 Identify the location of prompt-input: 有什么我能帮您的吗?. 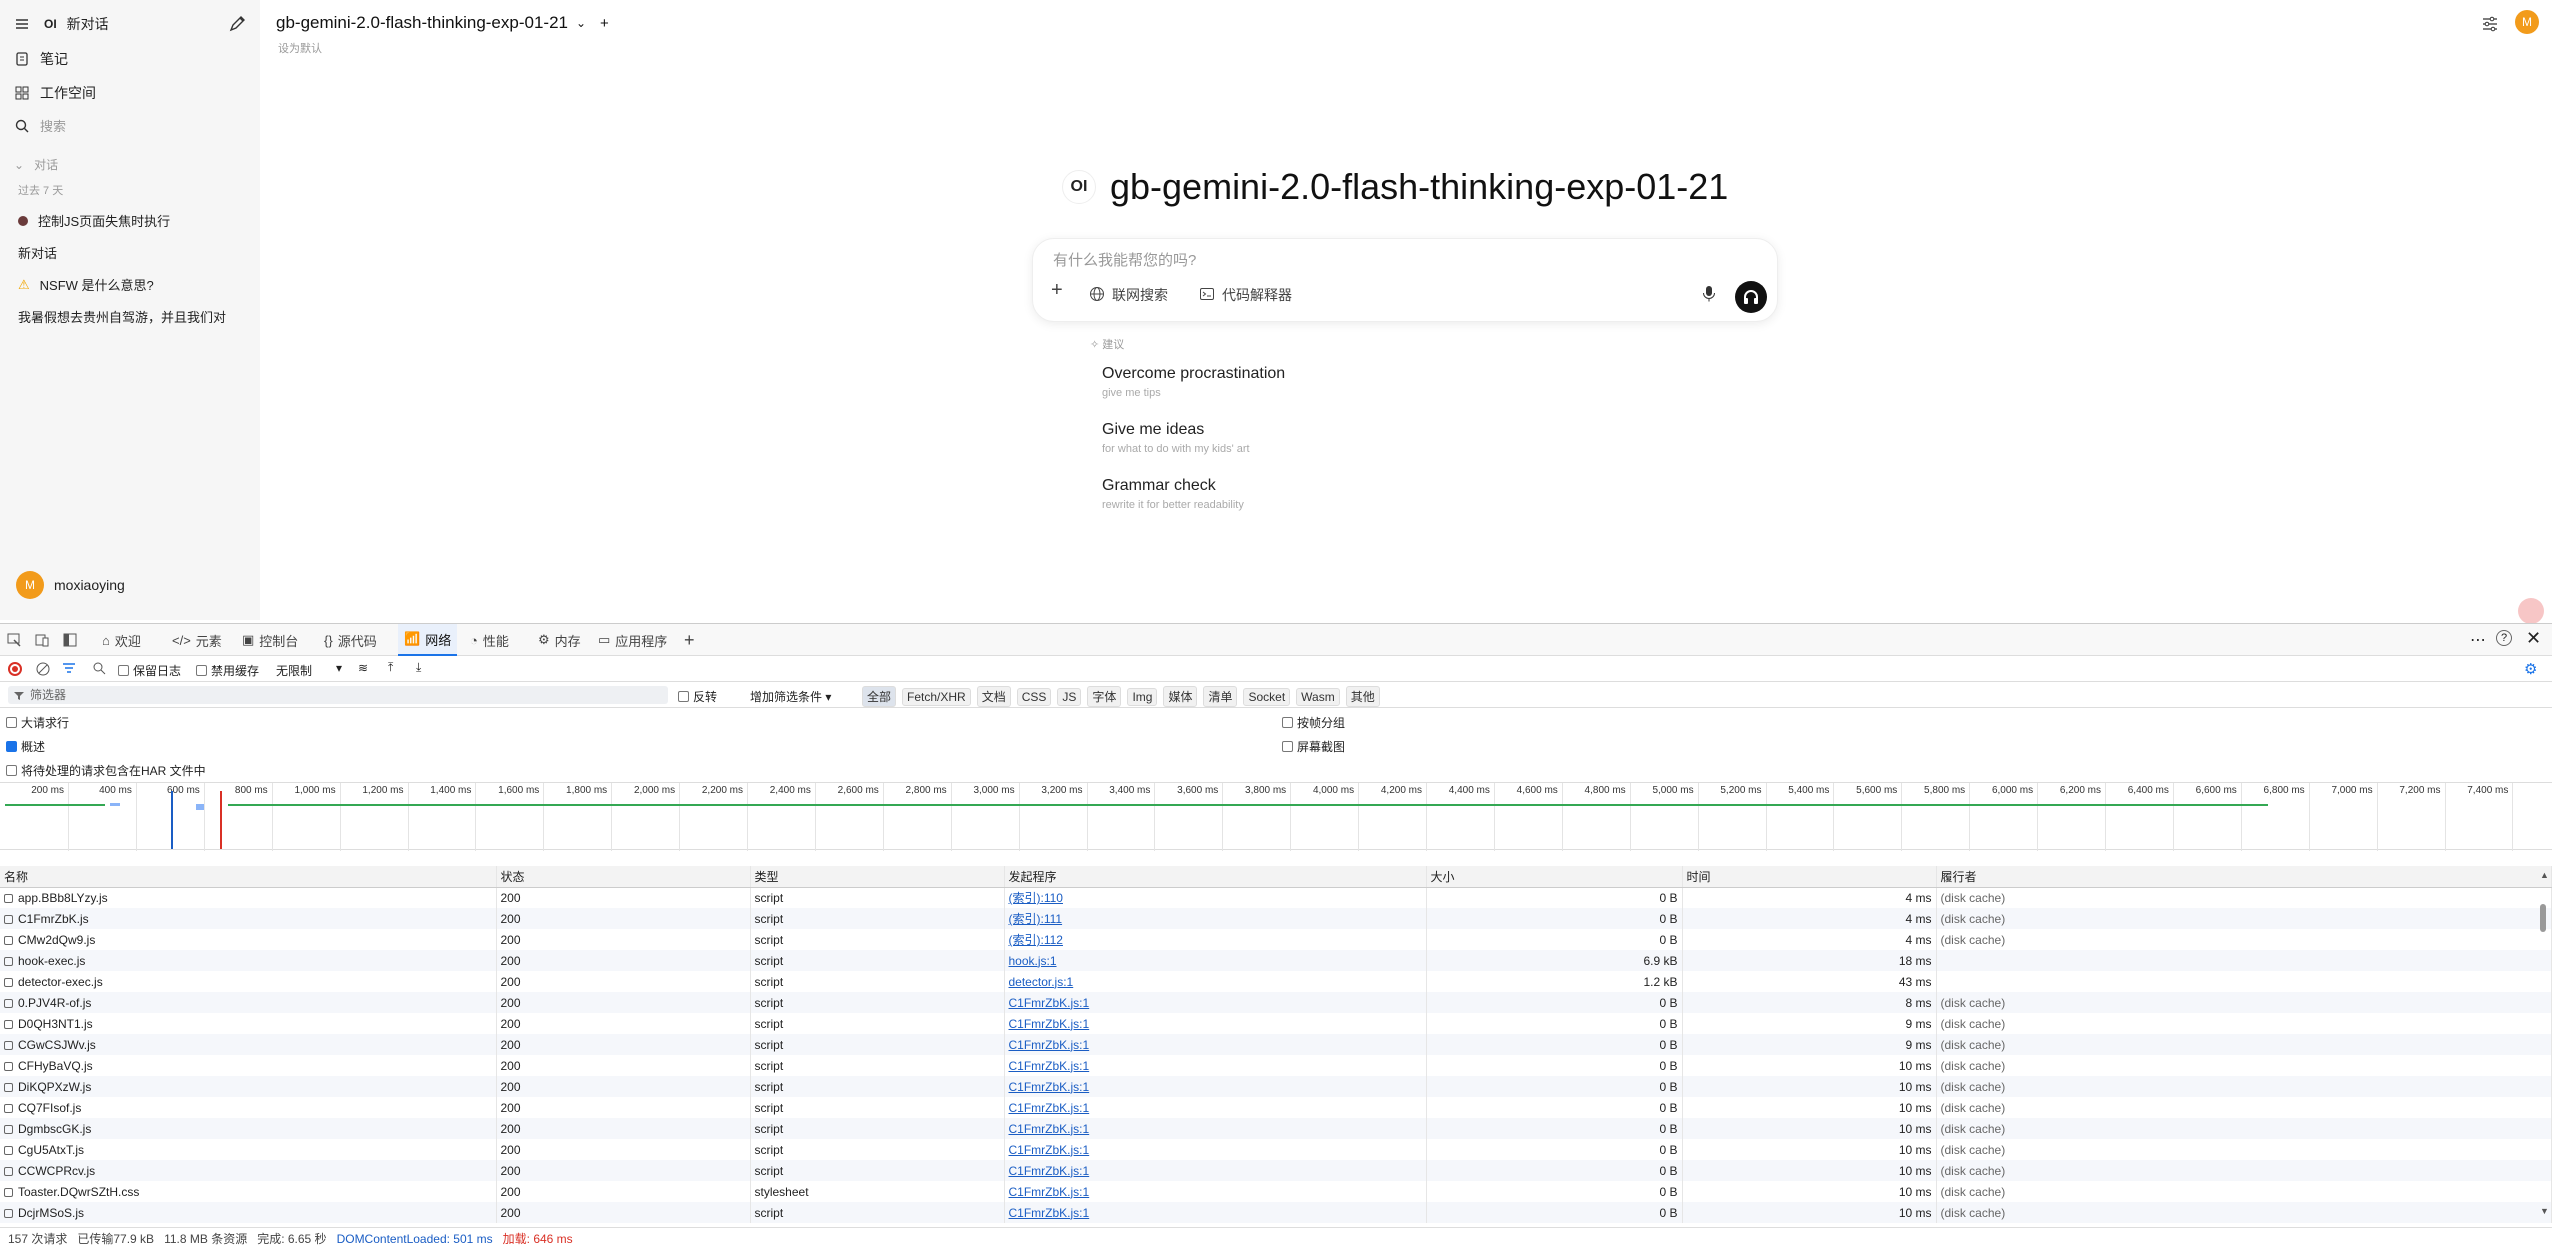
(1124, 259).